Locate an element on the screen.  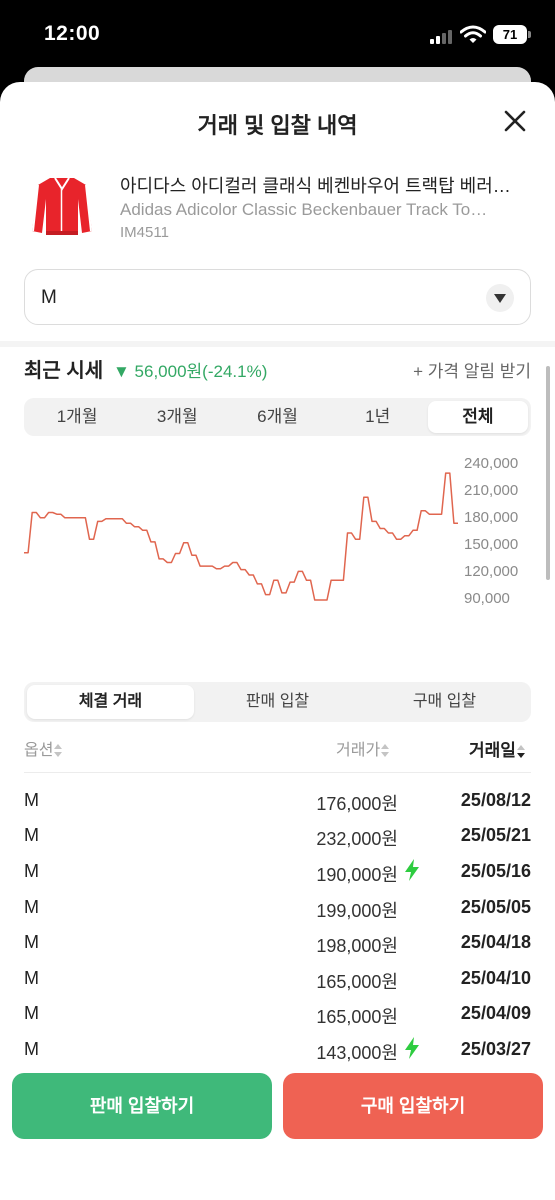
row-date: 25/05/21 is located at coordinates (495, 835).